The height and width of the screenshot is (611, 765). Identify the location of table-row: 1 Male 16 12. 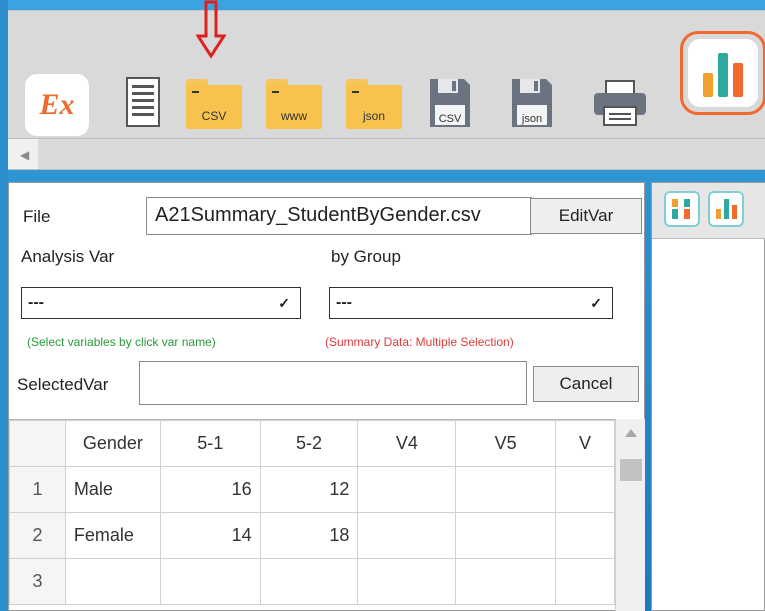
(312, 489).